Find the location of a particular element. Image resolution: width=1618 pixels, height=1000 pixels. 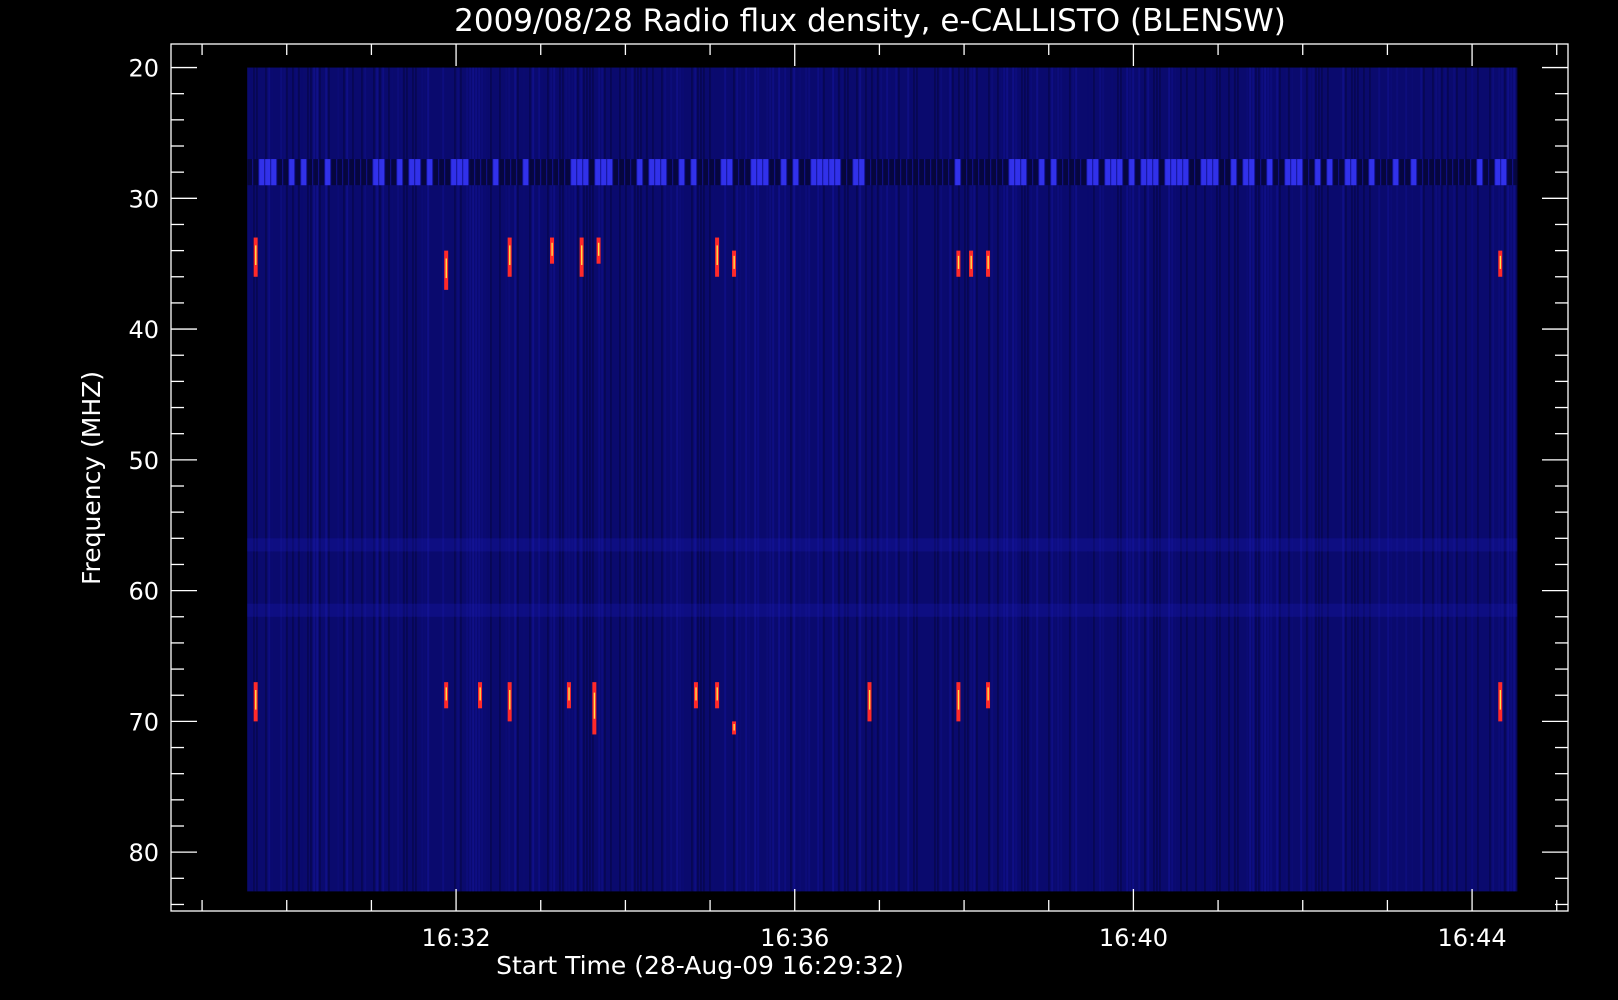

x-tick-label: 16:32 is located at coordinates (455, 938).